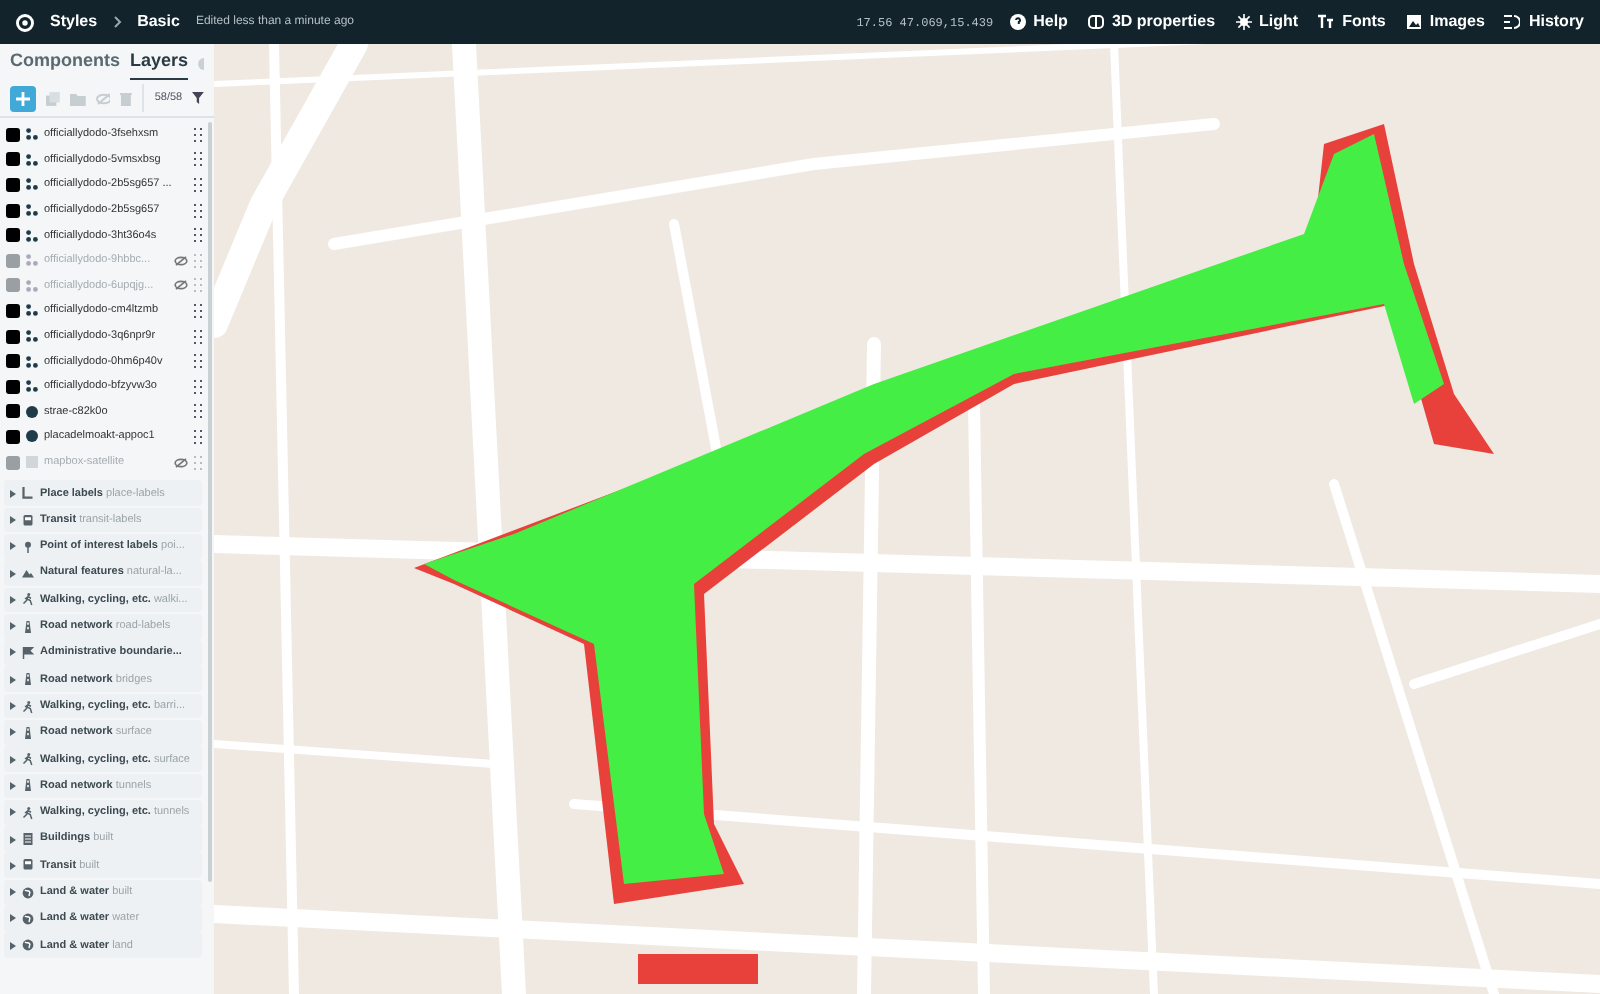 This screenshot has width=1600, height=994. What do you see at coordinates (1243, 22) in the screenshot?
I see `sun-icon` at bounding box center [1243, 22].